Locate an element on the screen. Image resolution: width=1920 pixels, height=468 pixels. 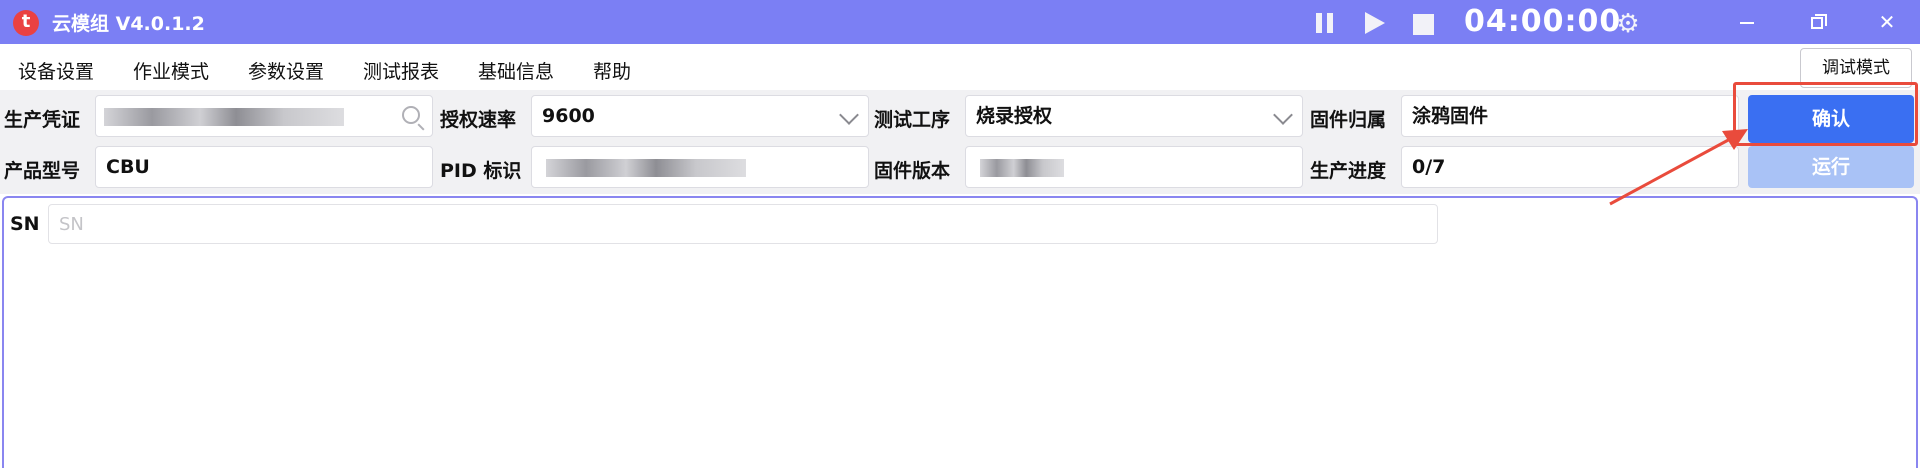
annotation-arrow is located at coordinates (1678, 167).